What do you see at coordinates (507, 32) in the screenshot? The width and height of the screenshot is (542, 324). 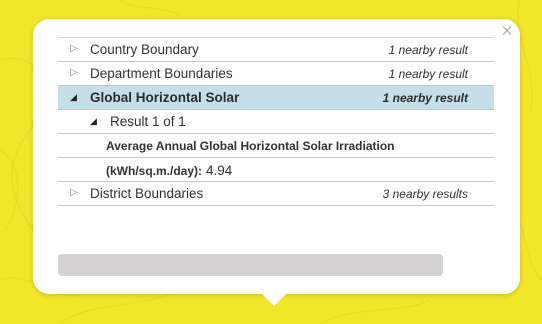 I see `close-icon: ×` at bounding box center [507, 32].